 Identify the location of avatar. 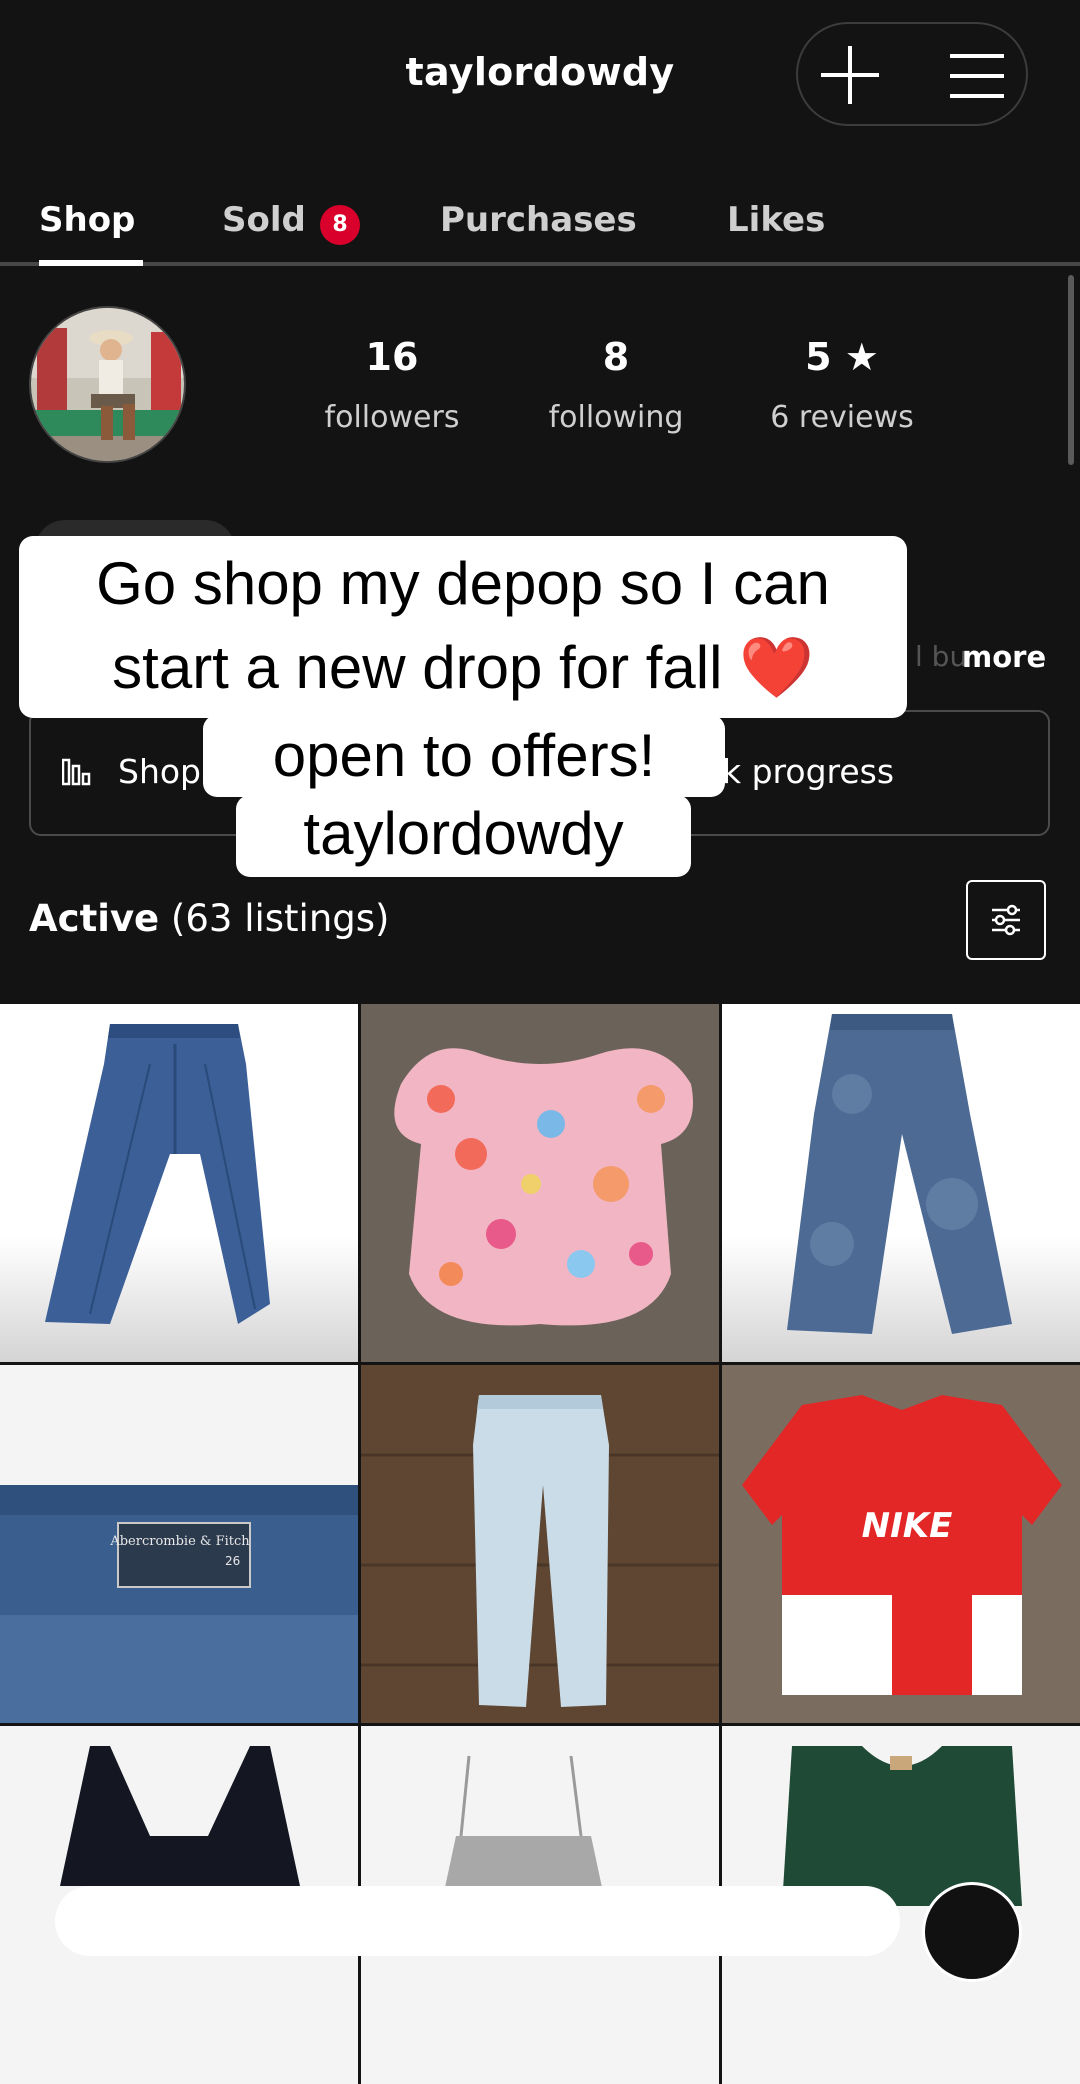
(107, 384).